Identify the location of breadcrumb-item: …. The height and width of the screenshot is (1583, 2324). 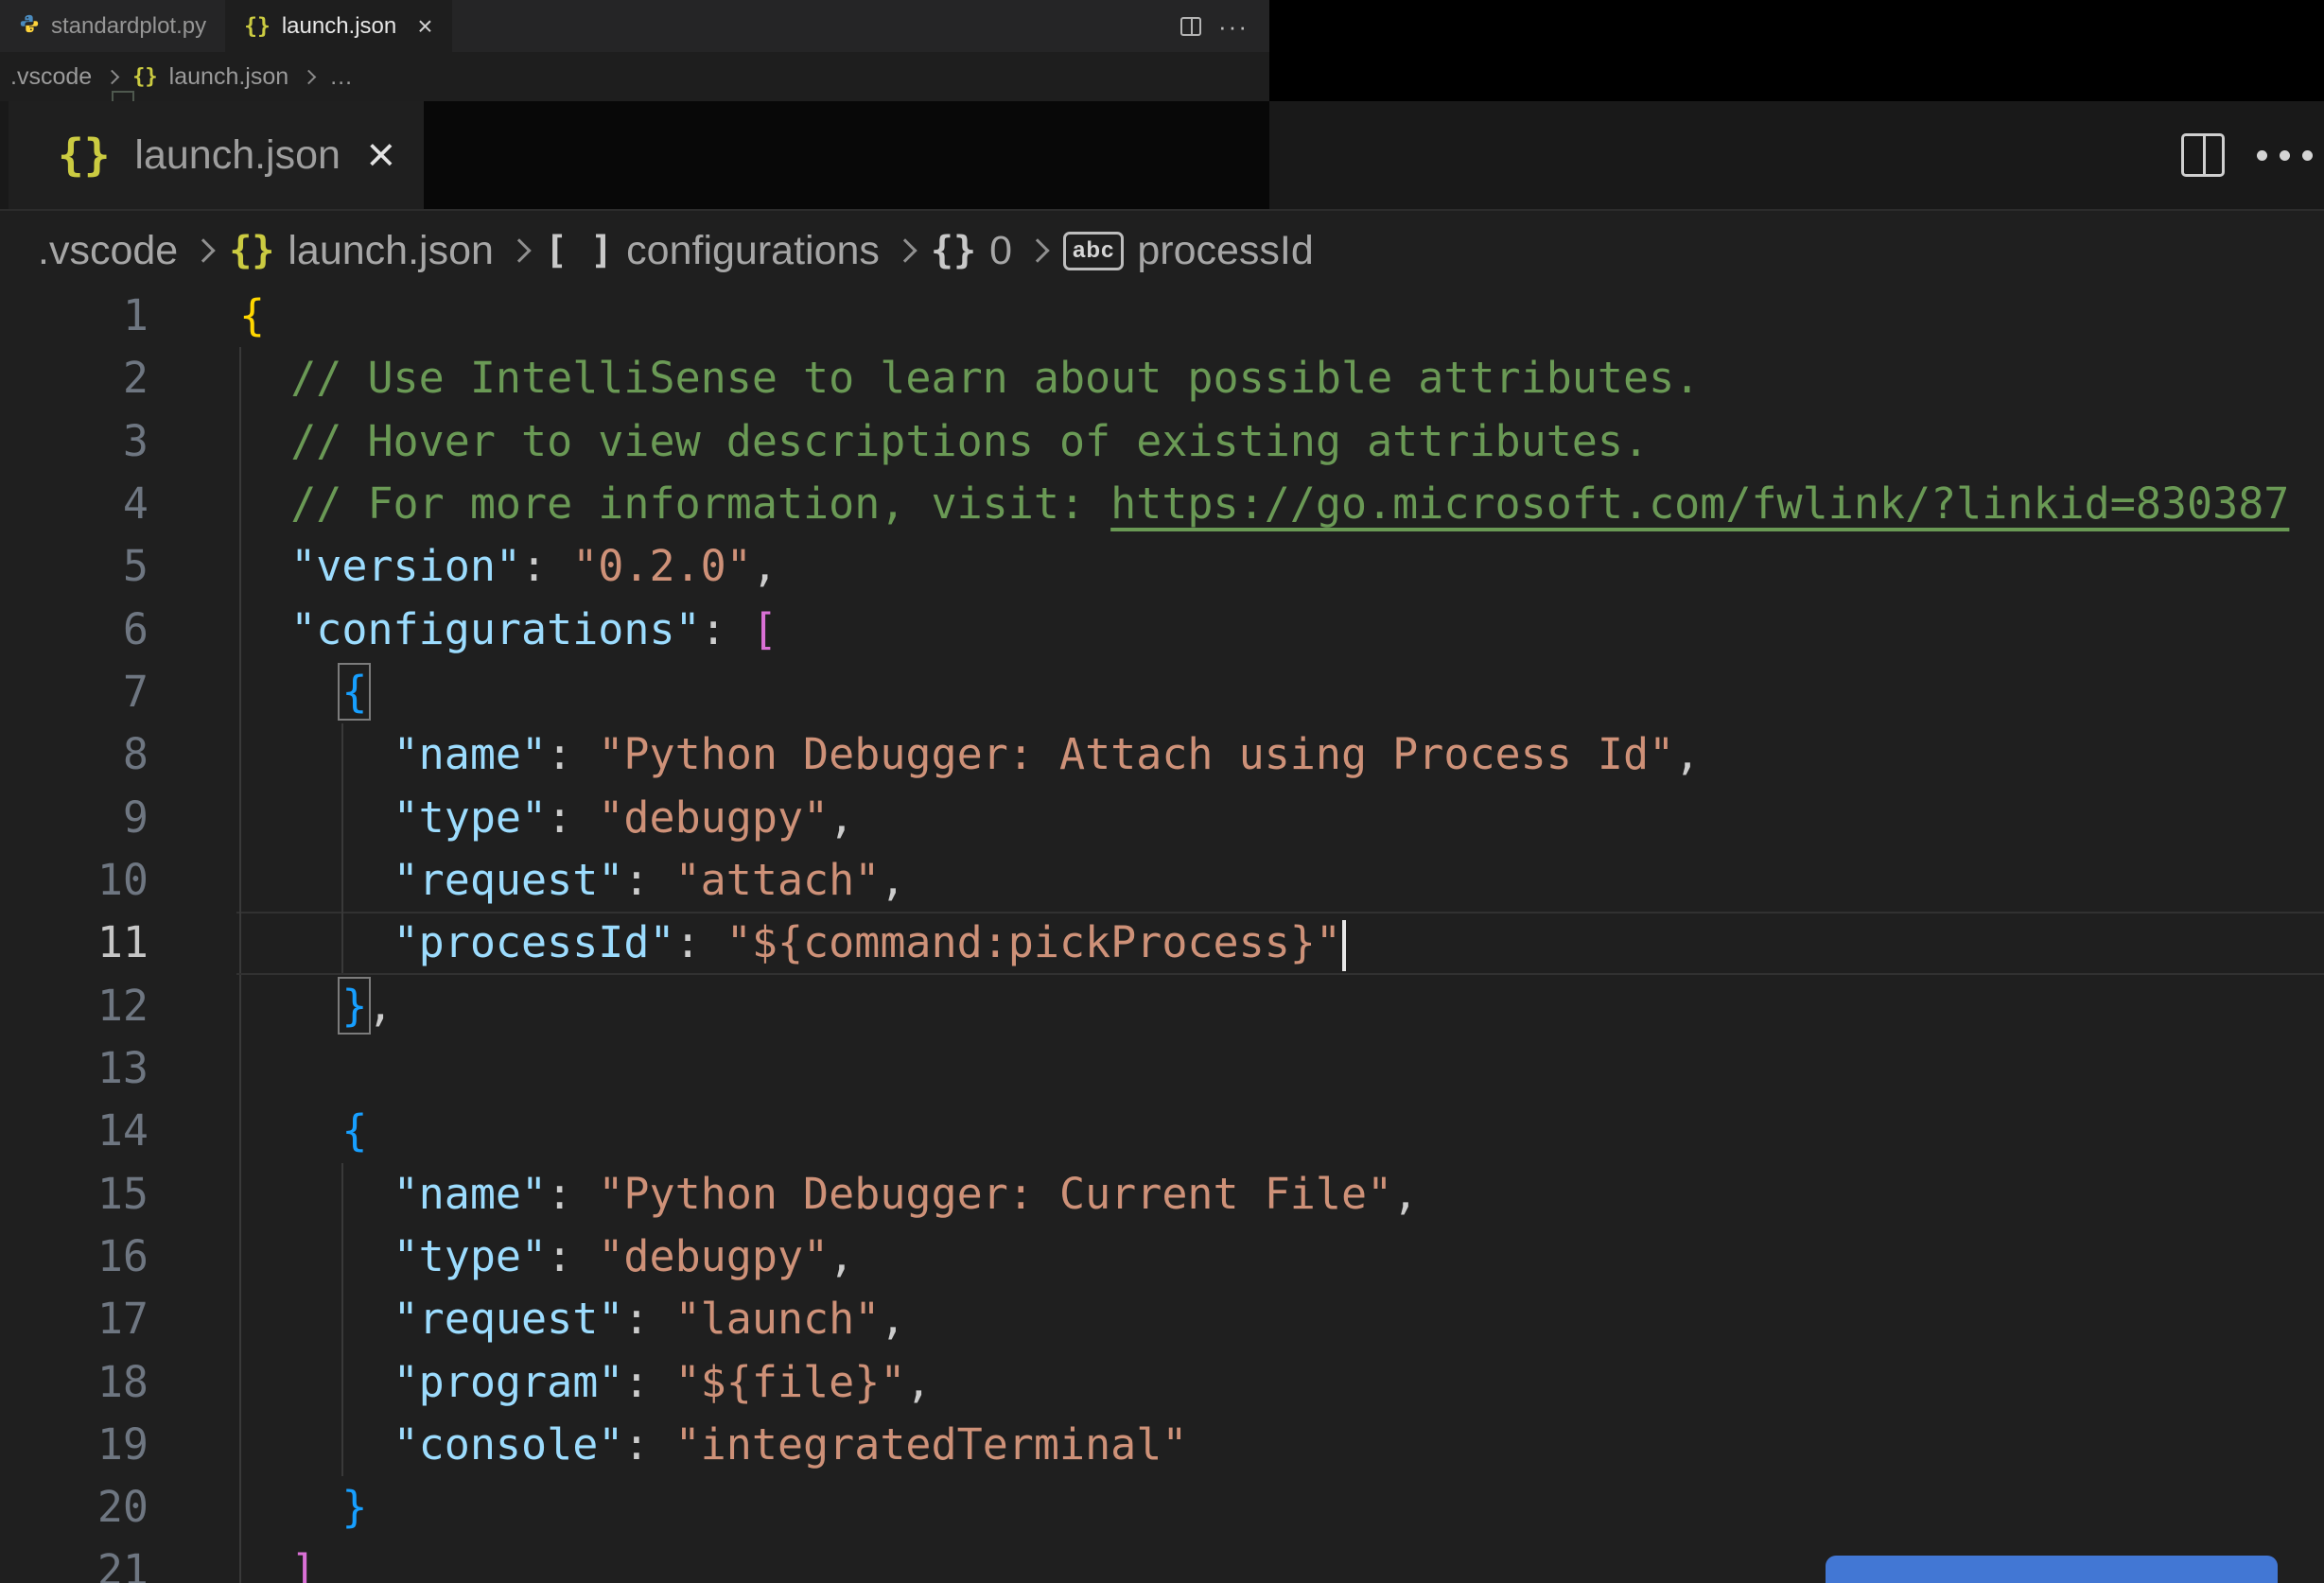
(341, 77).